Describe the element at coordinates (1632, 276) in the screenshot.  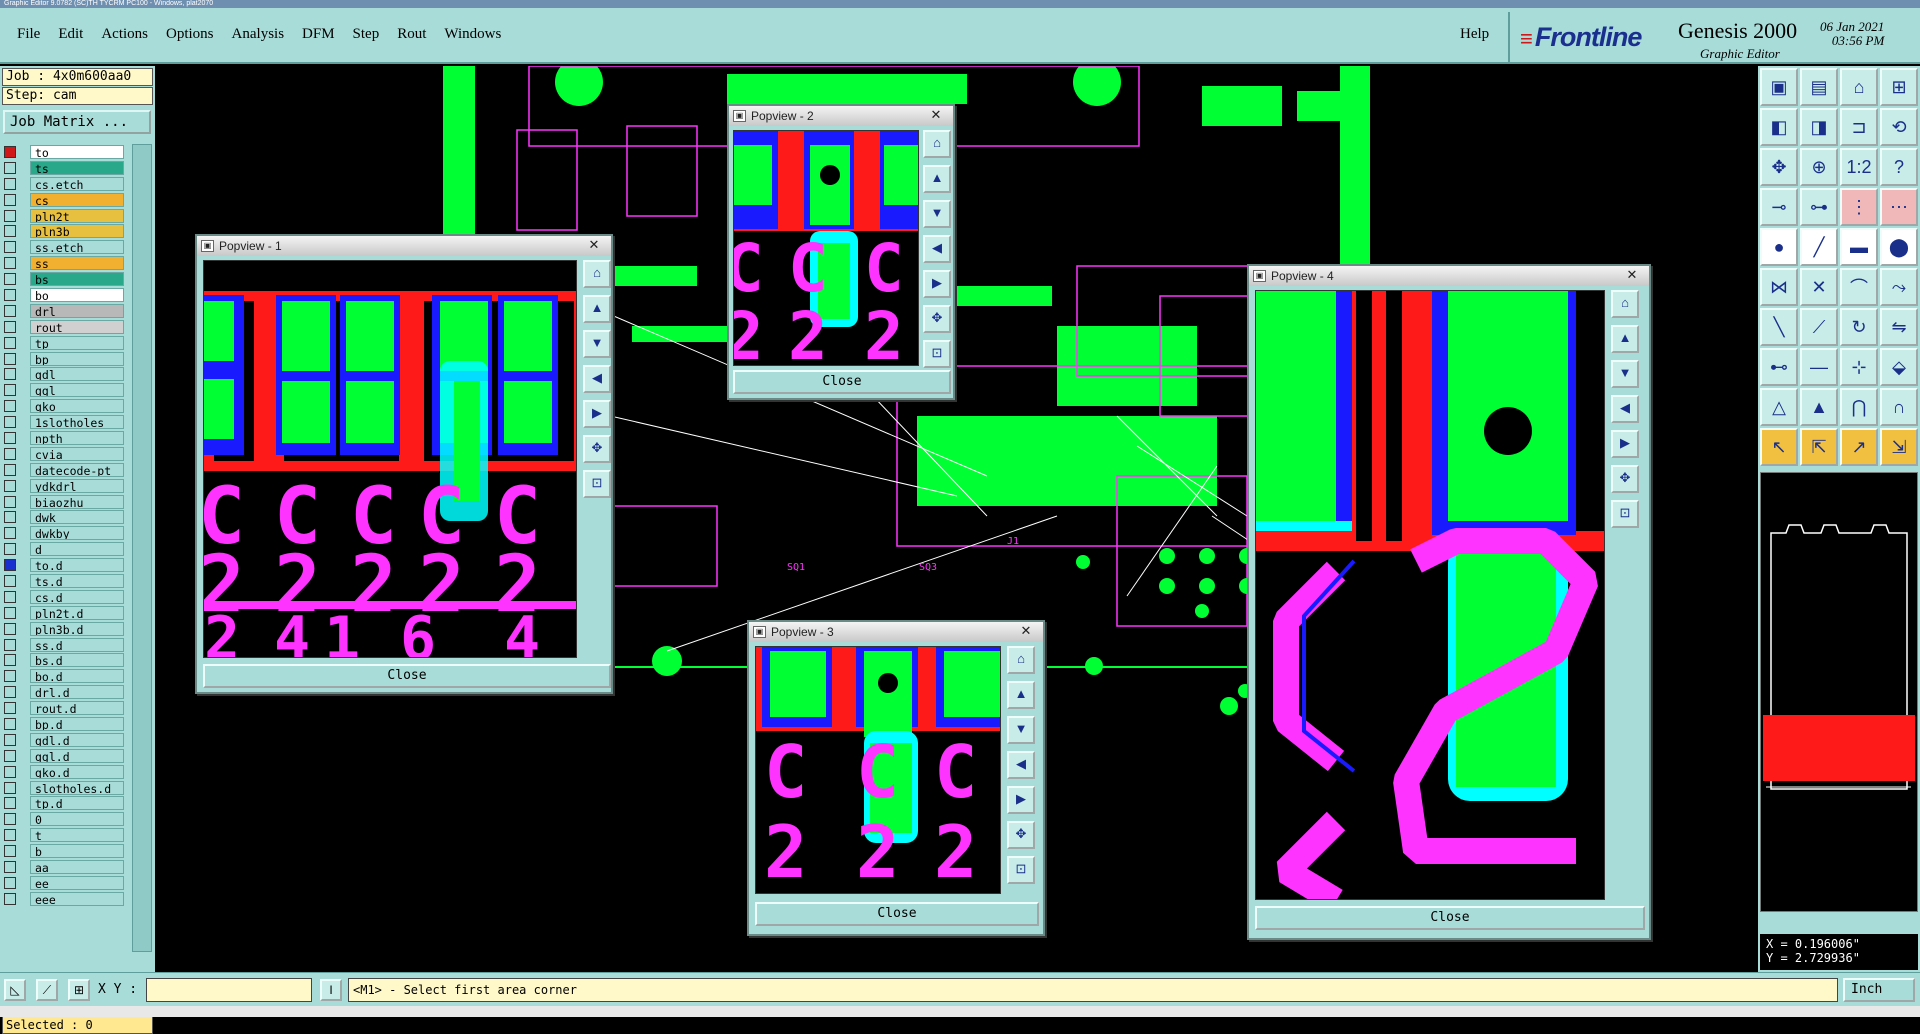
I see `popview-4-close-icon: ✕` at that location.